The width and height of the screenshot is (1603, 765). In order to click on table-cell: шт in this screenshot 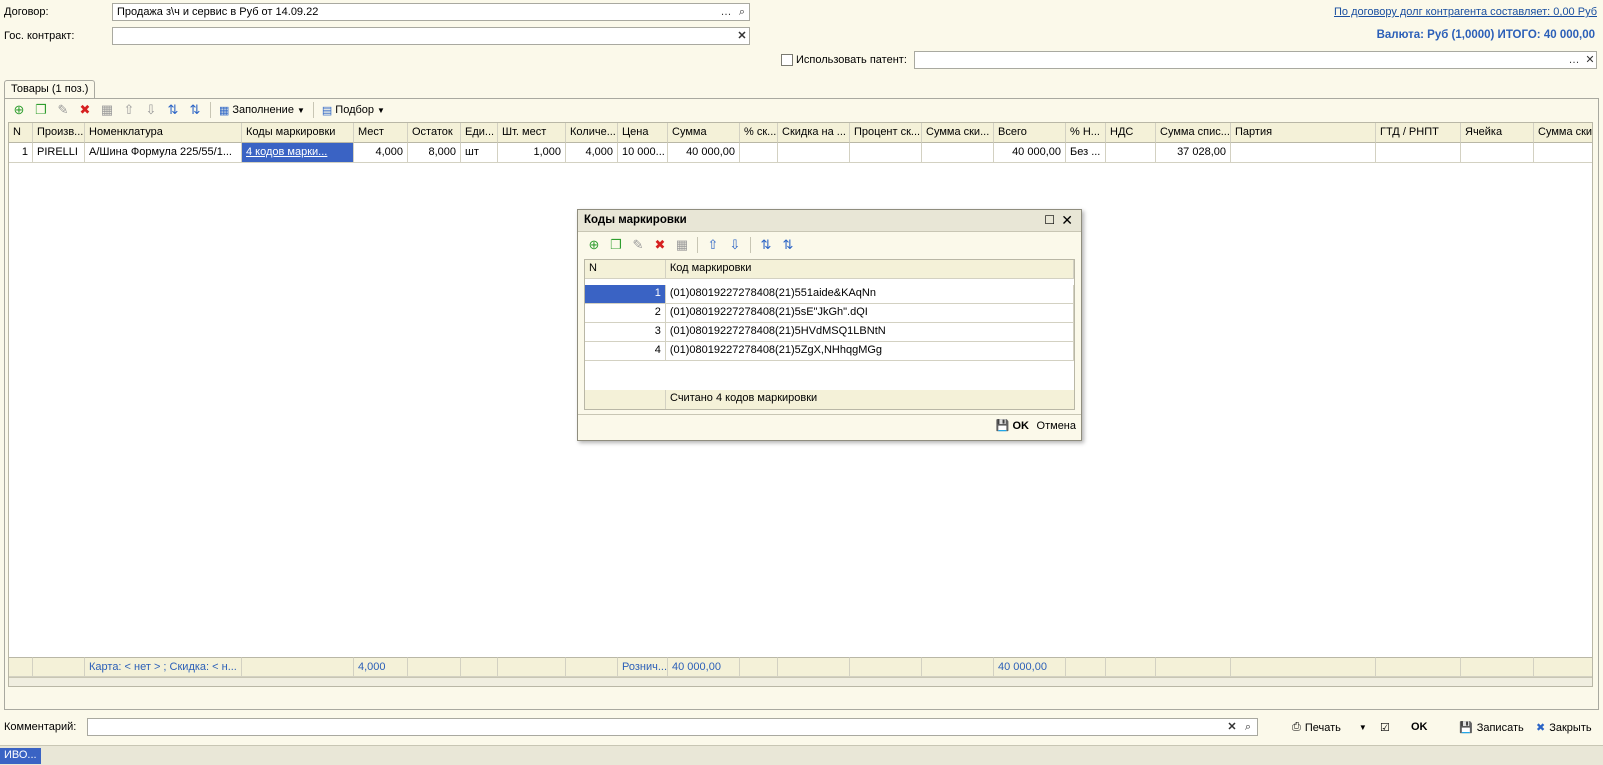, I will do `click(479, 153)`.